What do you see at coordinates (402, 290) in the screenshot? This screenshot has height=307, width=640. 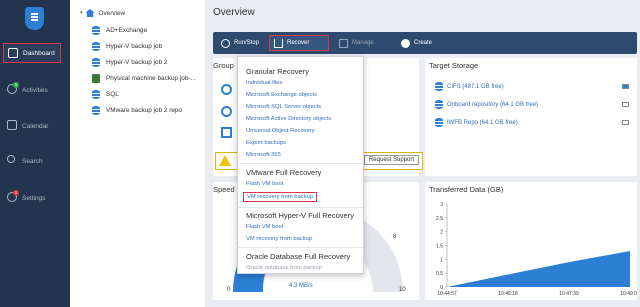 I see `gauge-max: 10` at bounding box center [402, 290].